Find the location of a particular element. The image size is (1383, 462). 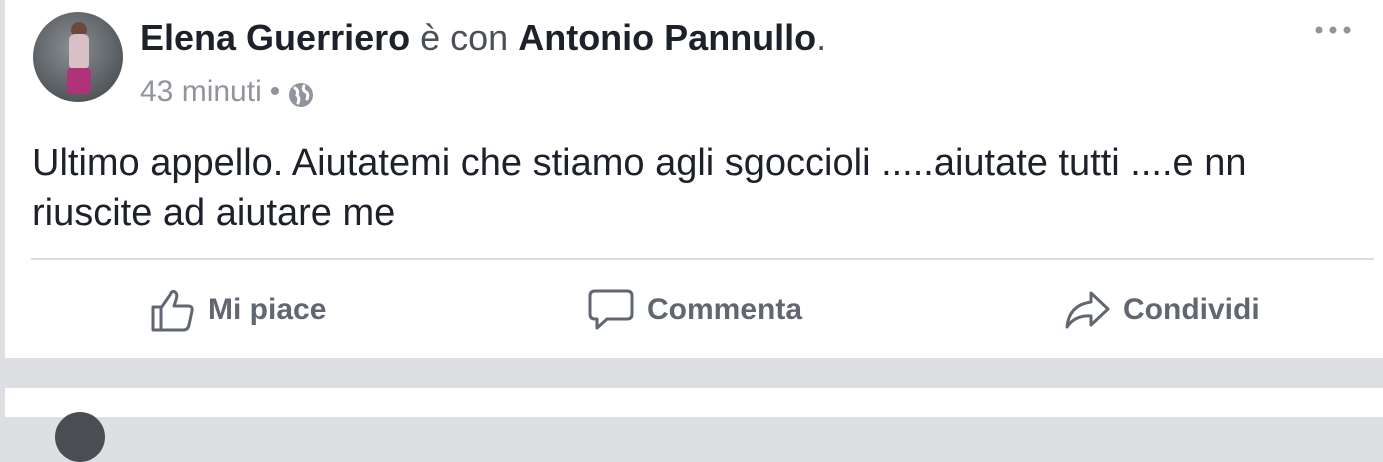

header-period: . is located at coordinates (821, 37).